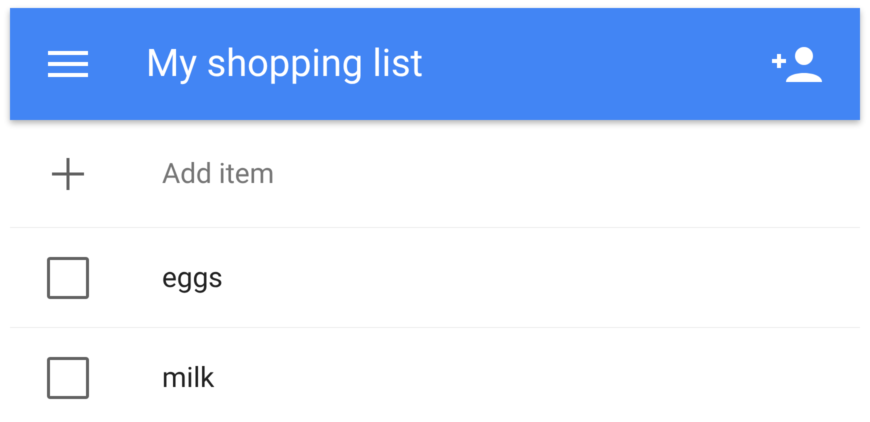  I want to click on item-label: milk, so click(188, 378).